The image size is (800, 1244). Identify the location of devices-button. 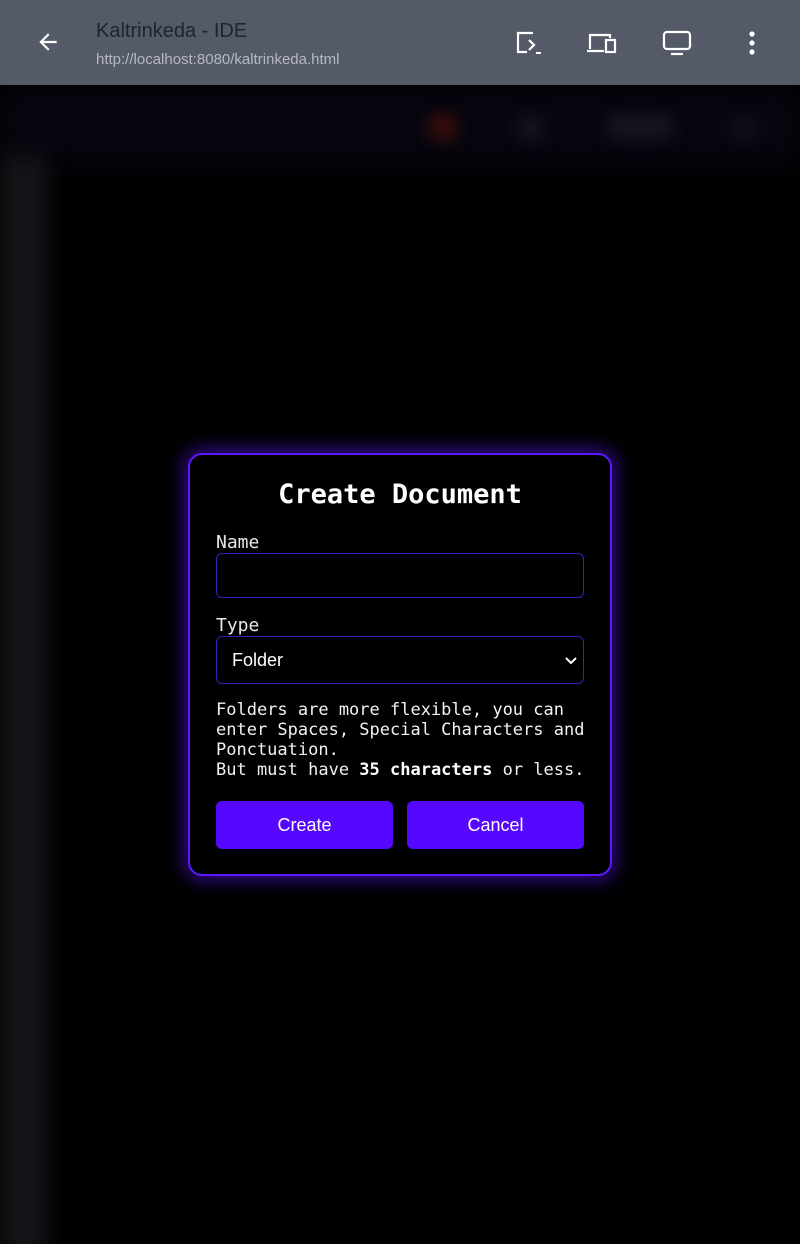
(602, 43).